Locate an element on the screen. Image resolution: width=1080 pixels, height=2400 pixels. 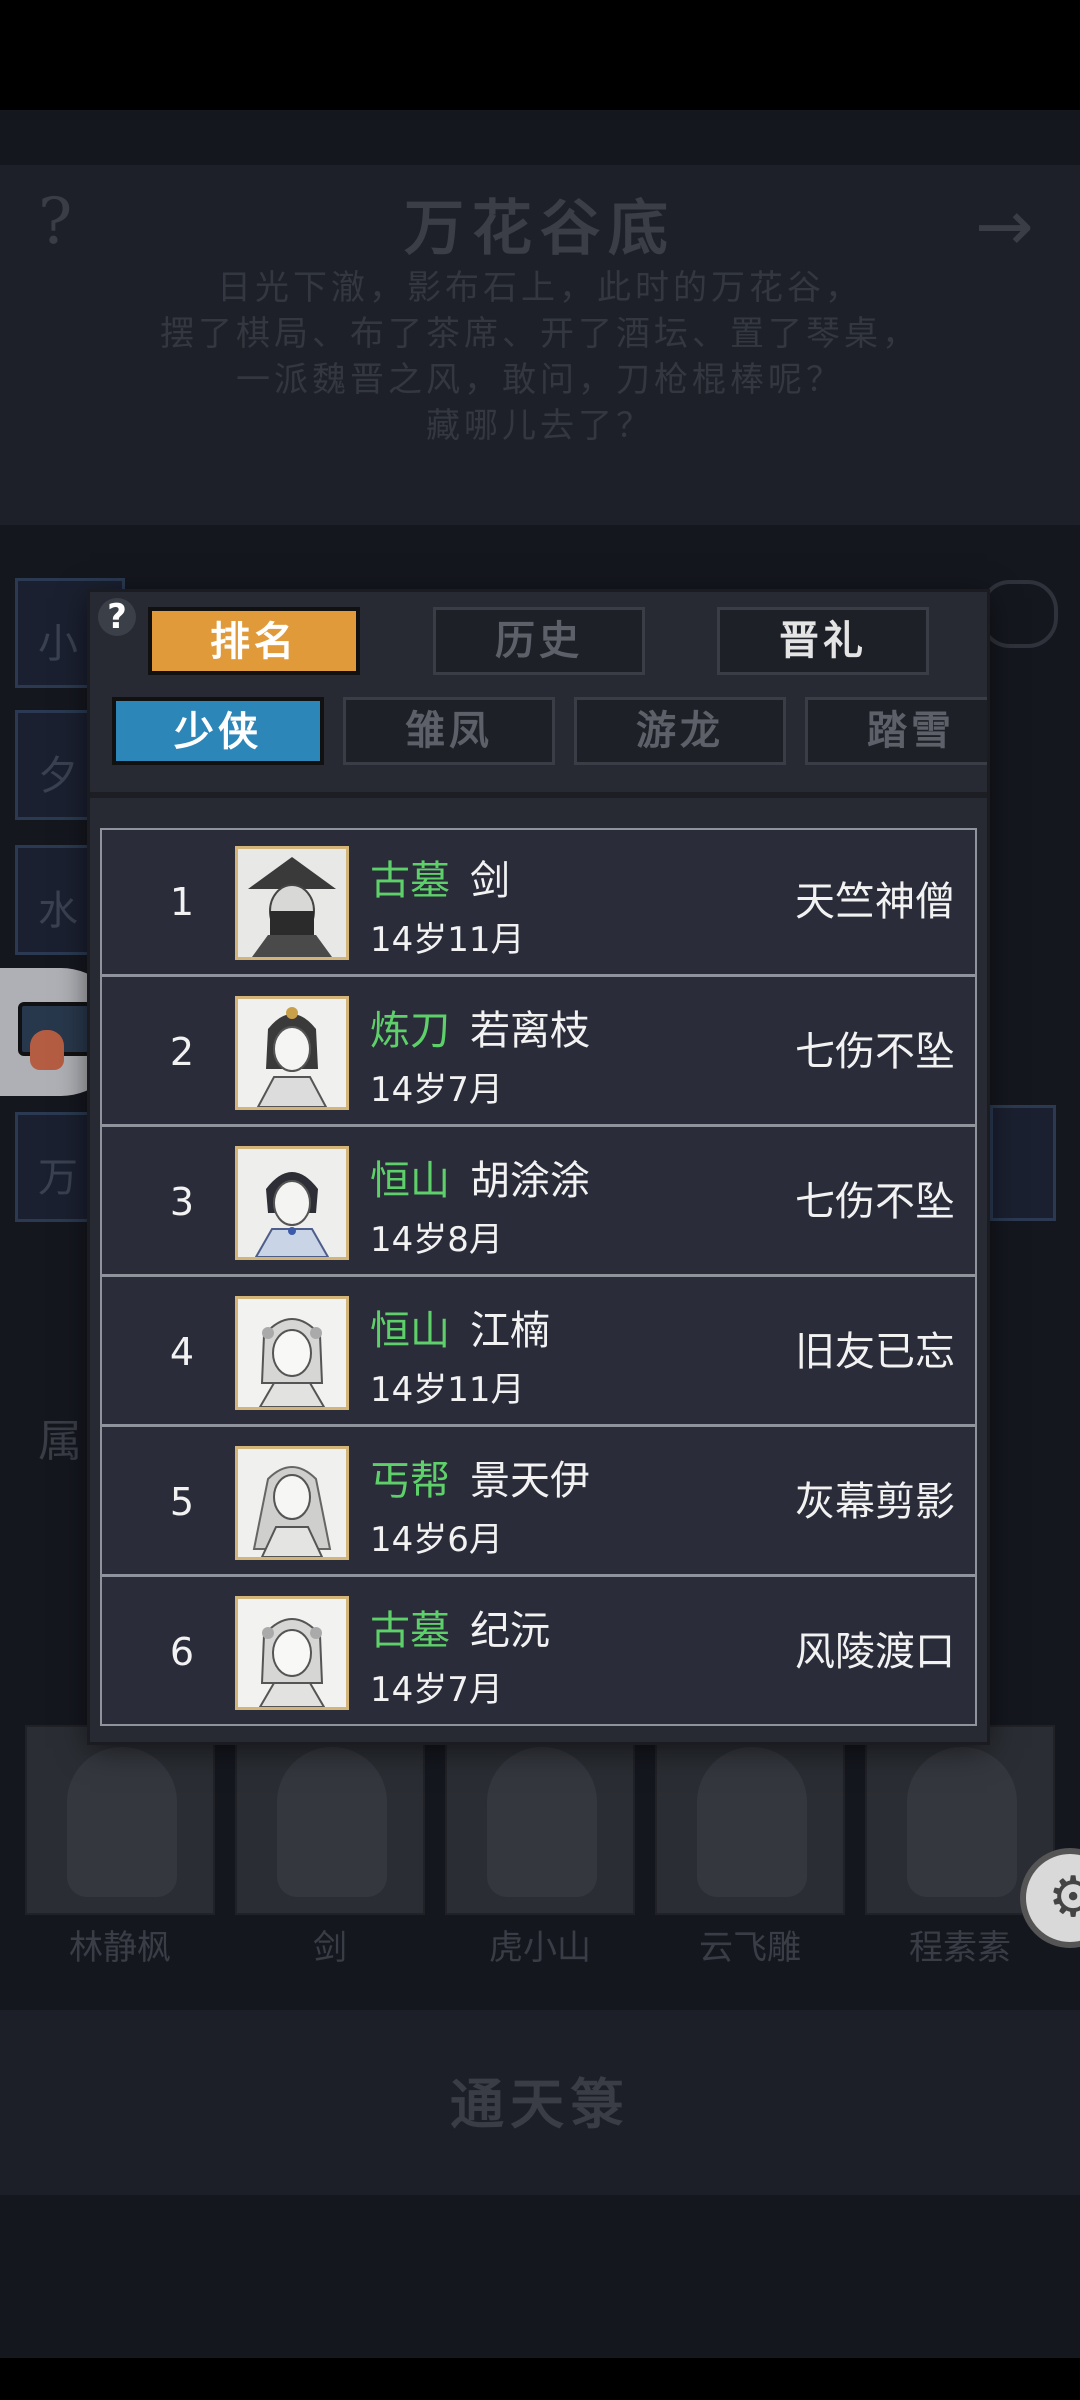
hand-icon is located at coordinates (47, 1050).